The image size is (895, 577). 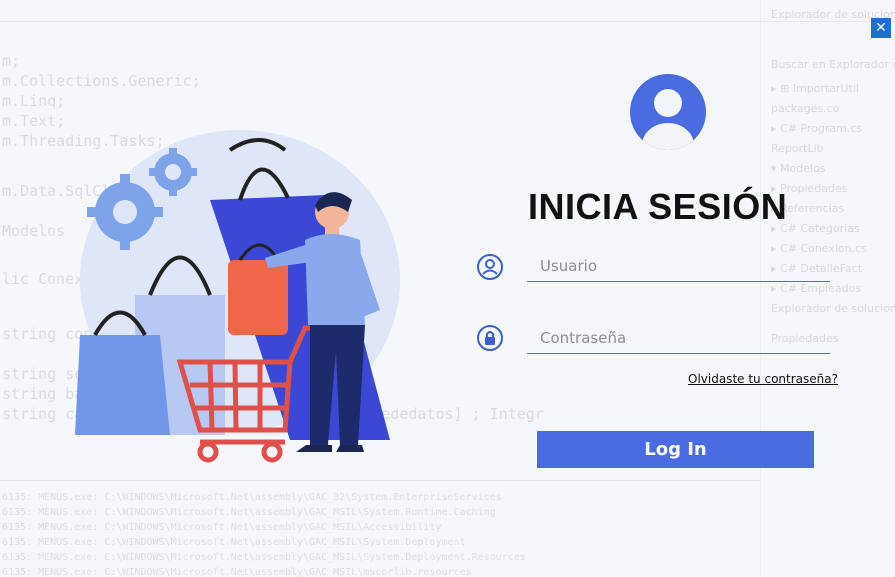 I want to click on user-avatar-icon, so click(x=668, y=112).